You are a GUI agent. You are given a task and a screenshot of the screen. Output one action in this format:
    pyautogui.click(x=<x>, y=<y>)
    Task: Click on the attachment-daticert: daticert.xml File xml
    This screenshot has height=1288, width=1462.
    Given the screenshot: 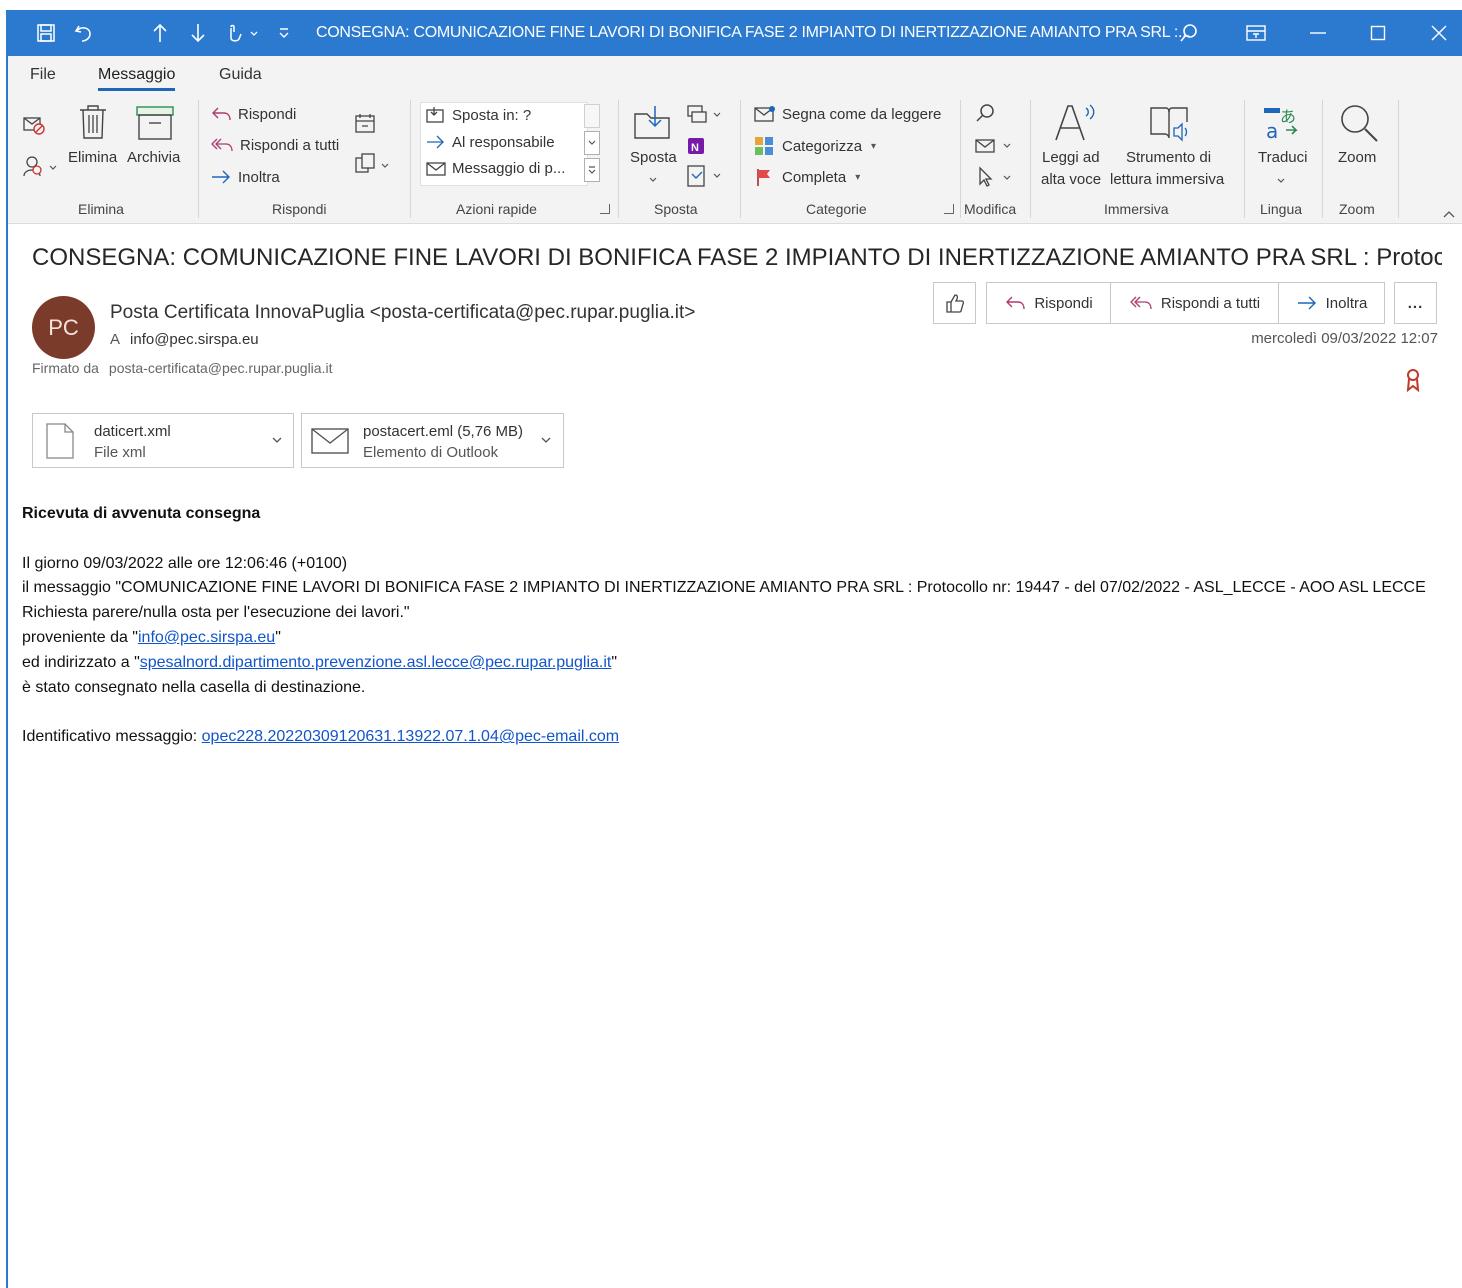 What is the action you would take?
    pyautogui.click(x=163, y=440)
    